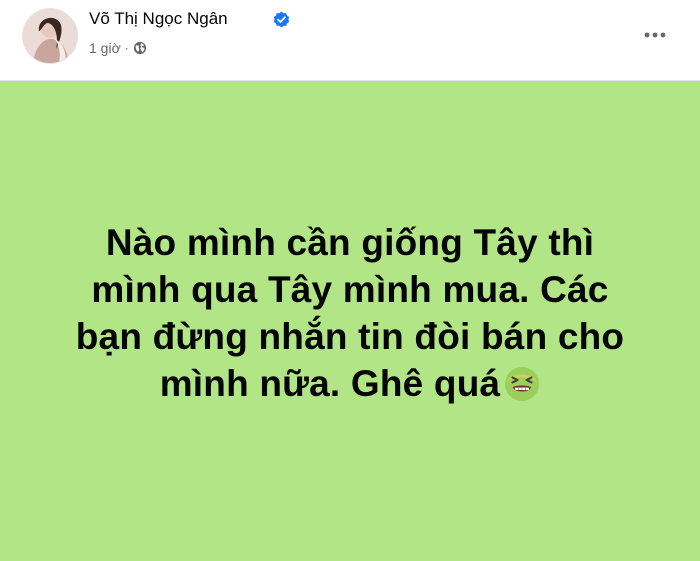 This screenshot has height=561, width=700. What do you see at coordinates (281, 19) in the screenshot?
I see `verified-badge-icon` at bounding box center [281, 19].